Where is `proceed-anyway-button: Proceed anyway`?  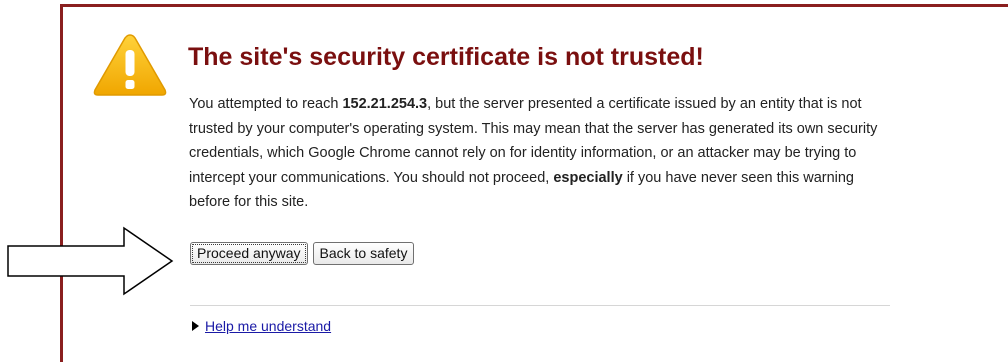 proceed-anyway-button: Proceed anyway is located at coordinates (249, 253).